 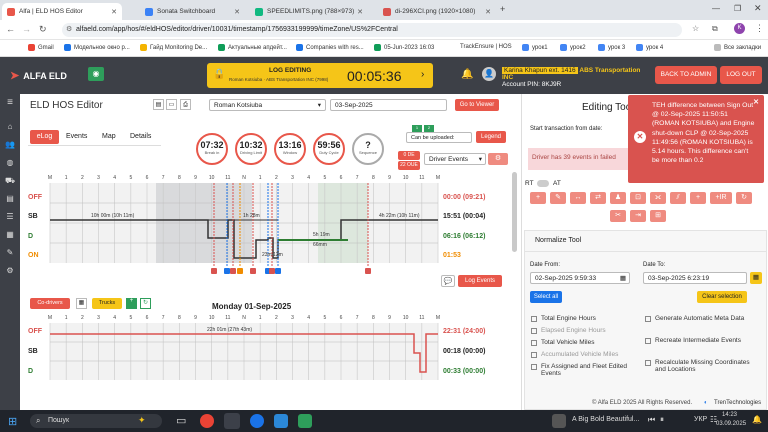 What do you see at coordinates (10, 235) in the screenshot?
I see `chart-icon: ▦` at bounding box center [10, 235].